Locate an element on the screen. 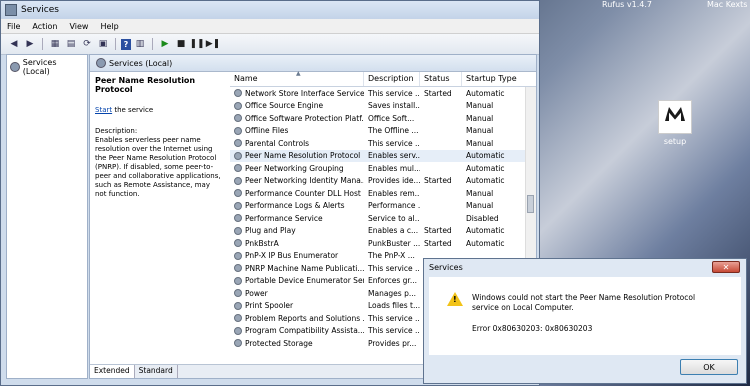 Image resolution: width=750 pixels, height=386 pixels. console-icon: ▥ is located at coordinates (140, 44).